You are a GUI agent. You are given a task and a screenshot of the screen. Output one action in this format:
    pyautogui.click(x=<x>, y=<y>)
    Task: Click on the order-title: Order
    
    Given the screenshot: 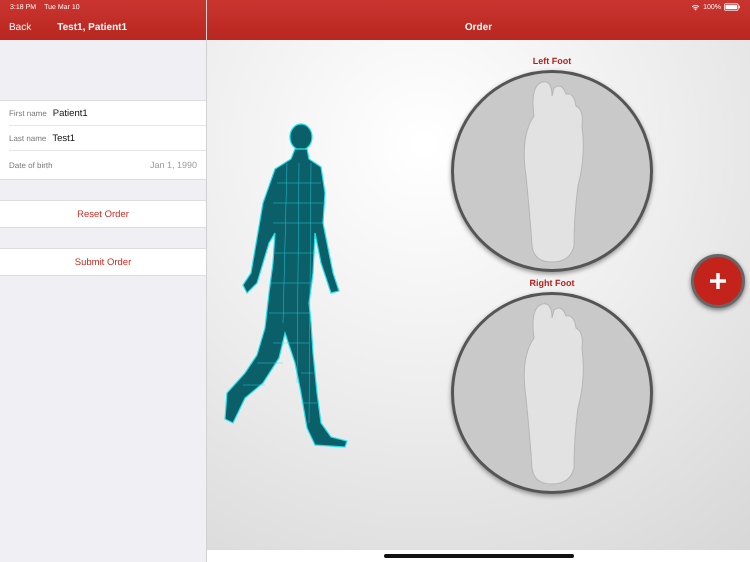 What is the action you would take?
    pyautogui.click(x=478, y=27)
    